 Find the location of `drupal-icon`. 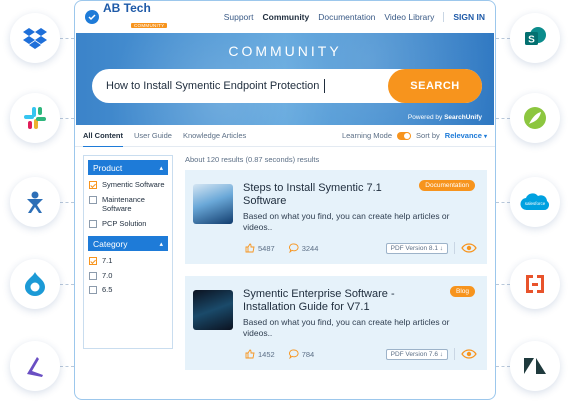

drupal-icon is located at coordinates (35, 284).